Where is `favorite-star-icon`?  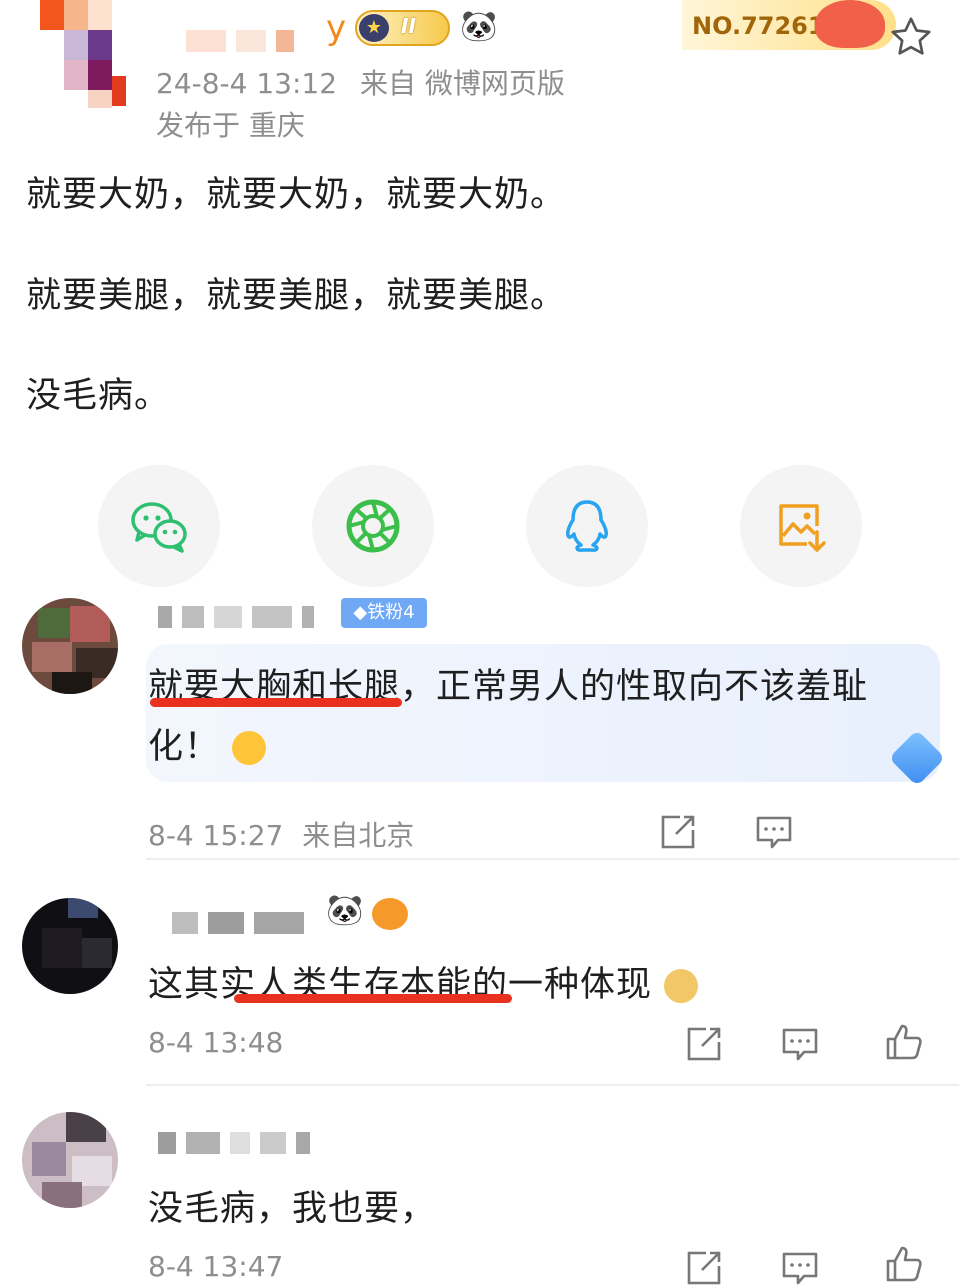 favorite-star-icon is located at coordinates (911, 37).